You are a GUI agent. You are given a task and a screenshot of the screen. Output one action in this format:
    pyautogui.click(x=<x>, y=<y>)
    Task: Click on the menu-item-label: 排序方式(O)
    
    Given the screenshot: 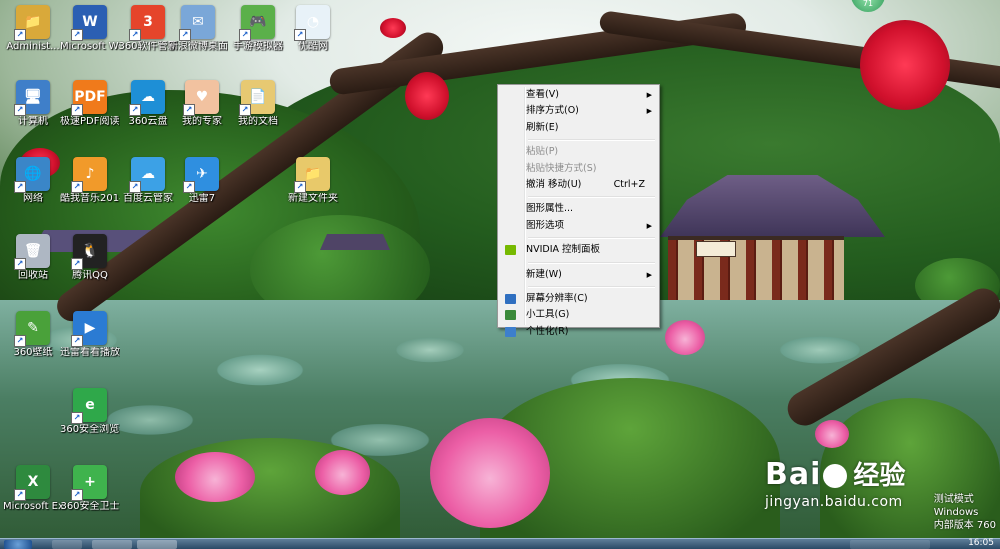 What is the action you would take?
    pyautogui.click(x=552, y=110)
    